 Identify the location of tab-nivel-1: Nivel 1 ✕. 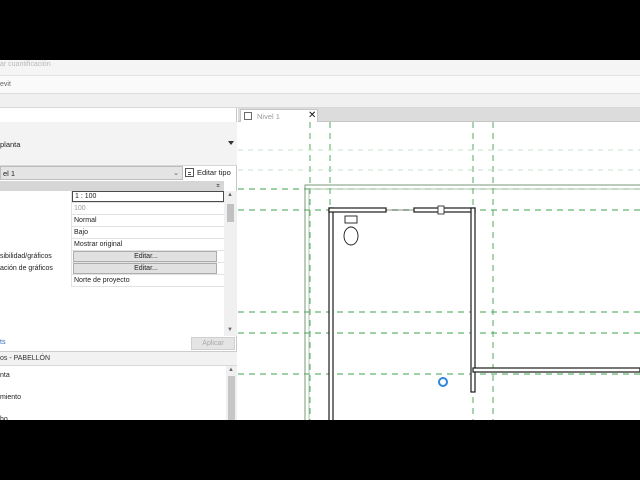
(279, 115).